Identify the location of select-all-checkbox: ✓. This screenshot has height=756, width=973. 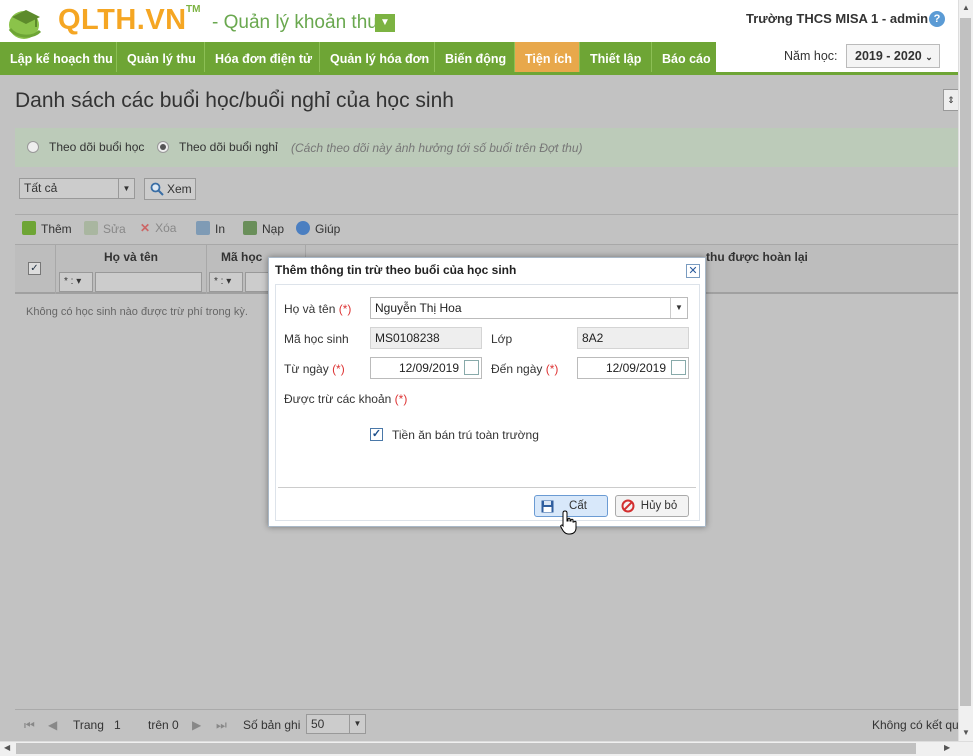
(34, 268).